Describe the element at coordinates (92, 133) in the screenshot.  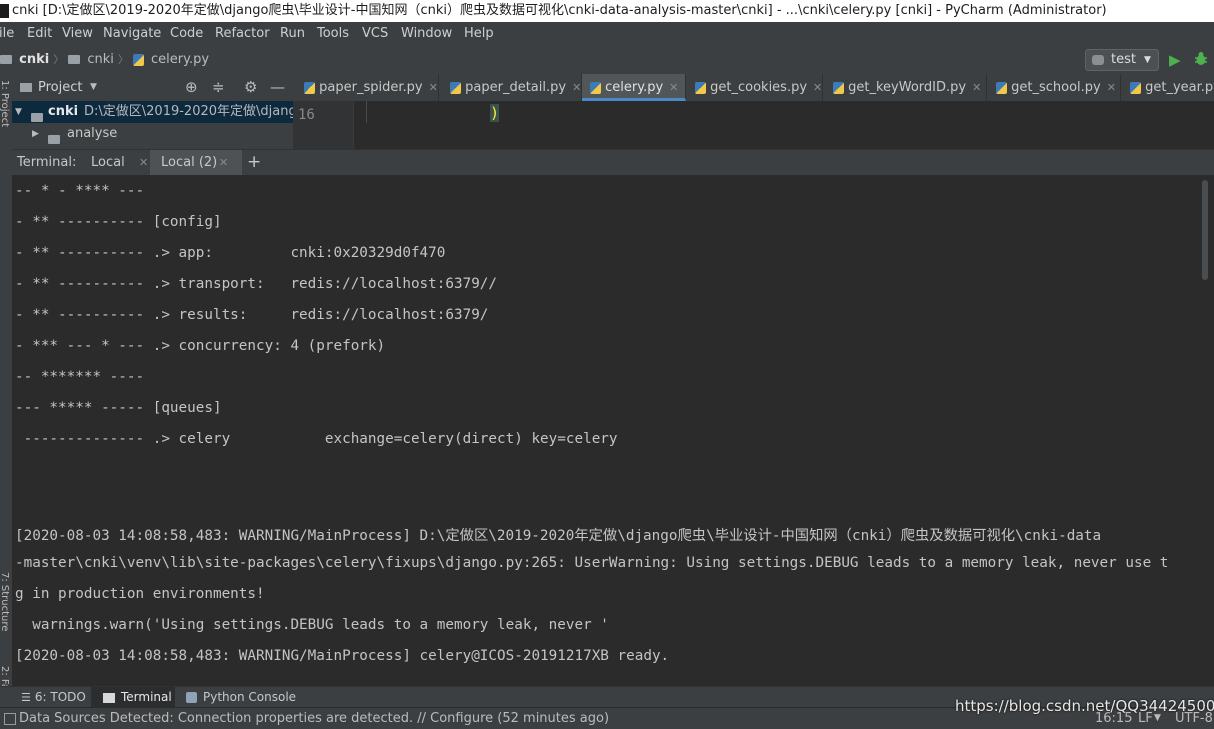
I see `tree-item-analyse-label: analyse` at that location.